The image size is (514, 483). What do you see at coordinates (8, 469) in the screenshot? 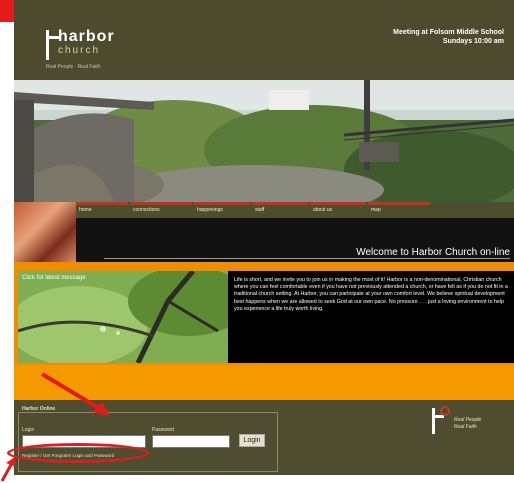
I see `annotation-arrow-small-icon` at bounding box center [8, 469].